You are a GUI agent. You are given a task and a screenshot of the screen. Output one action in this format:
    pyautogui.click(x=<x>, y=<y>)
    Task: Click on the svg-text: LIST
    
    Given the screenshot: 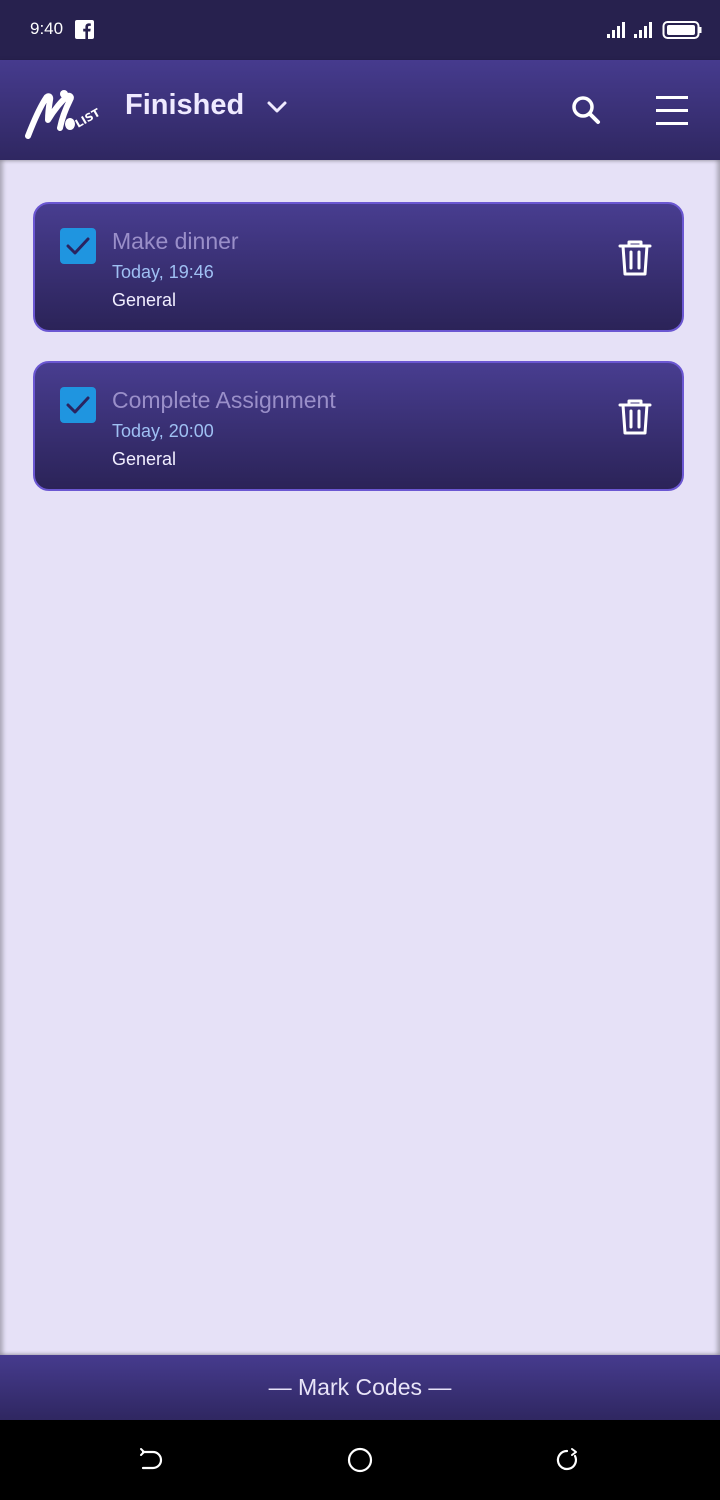 What is the action you would take?
    pyautogui.click(x=88, y=118)
    